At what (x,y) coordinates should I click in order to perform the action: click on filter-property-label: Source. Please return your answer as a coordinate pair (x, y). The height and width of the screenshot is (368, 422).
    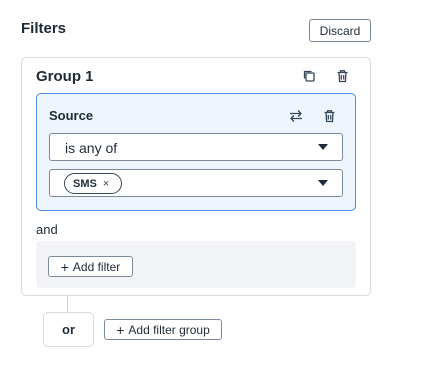
    Looking at the image, I should click on (71, 115).